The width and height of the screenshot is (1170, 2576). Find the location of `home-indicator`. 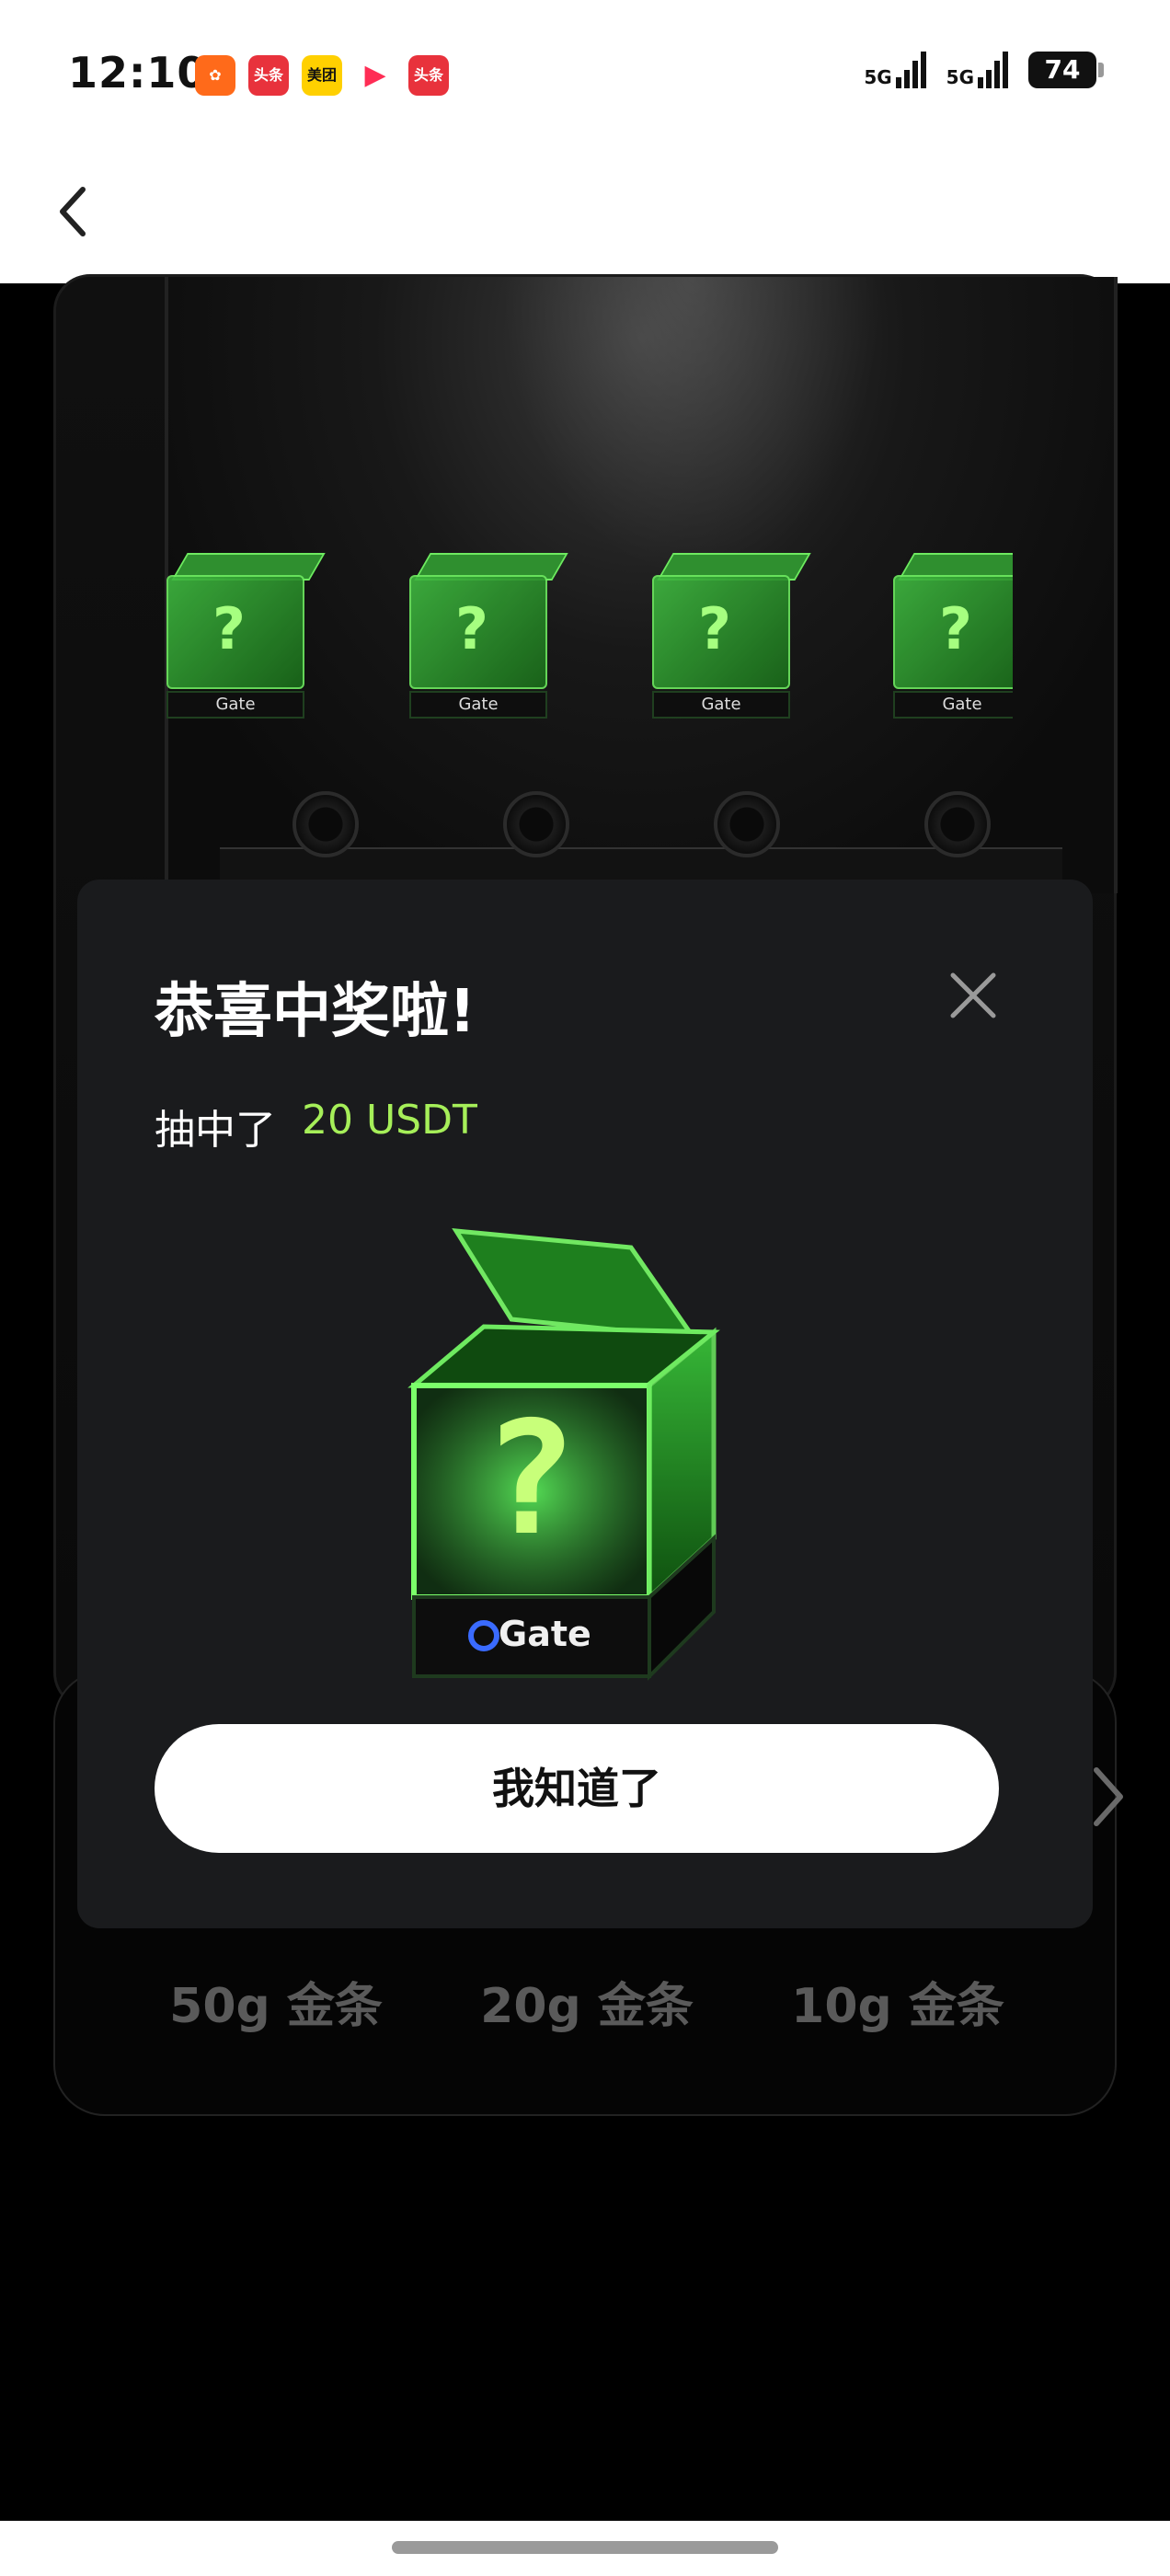

home-indicator is located at coordinates (585, 2547).